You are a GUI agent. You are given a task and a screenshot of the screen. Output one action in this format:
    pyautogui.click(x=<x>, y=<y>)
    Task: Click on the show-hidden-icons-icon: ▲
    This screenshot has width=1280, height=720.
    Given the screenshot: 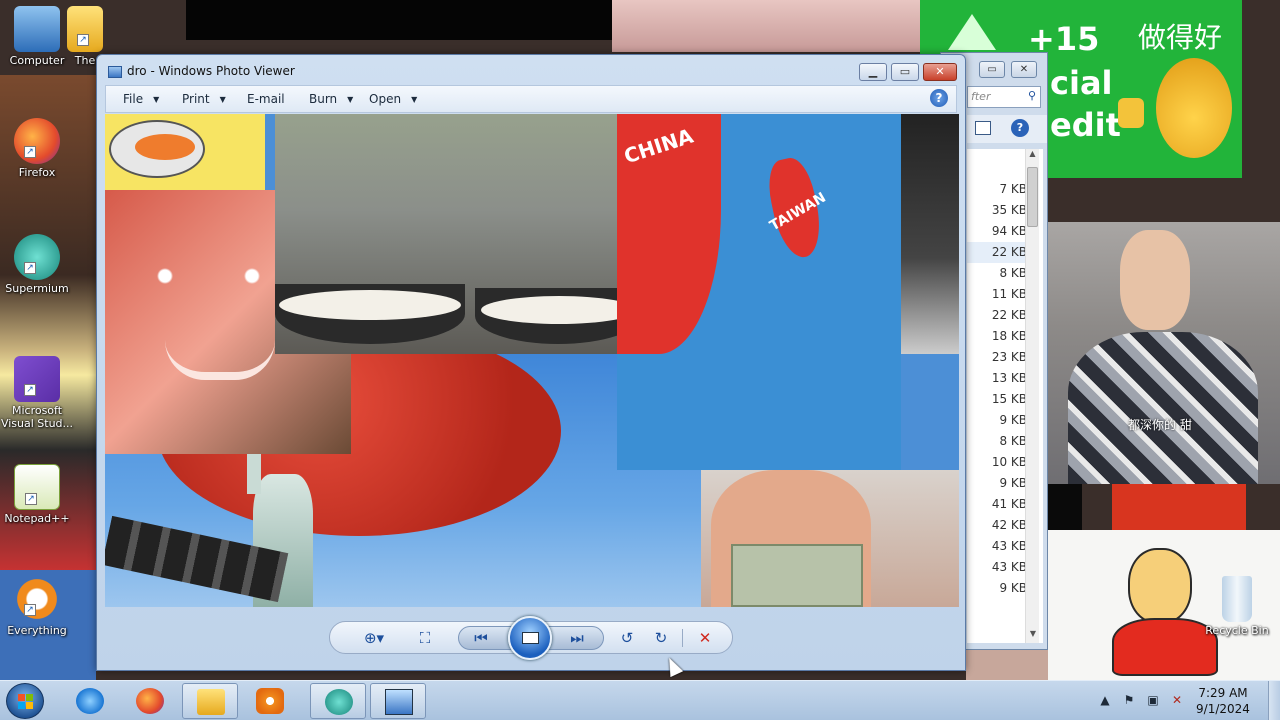 What is the action you would take?
    pyautogui.click(x=1105, y=700)
    